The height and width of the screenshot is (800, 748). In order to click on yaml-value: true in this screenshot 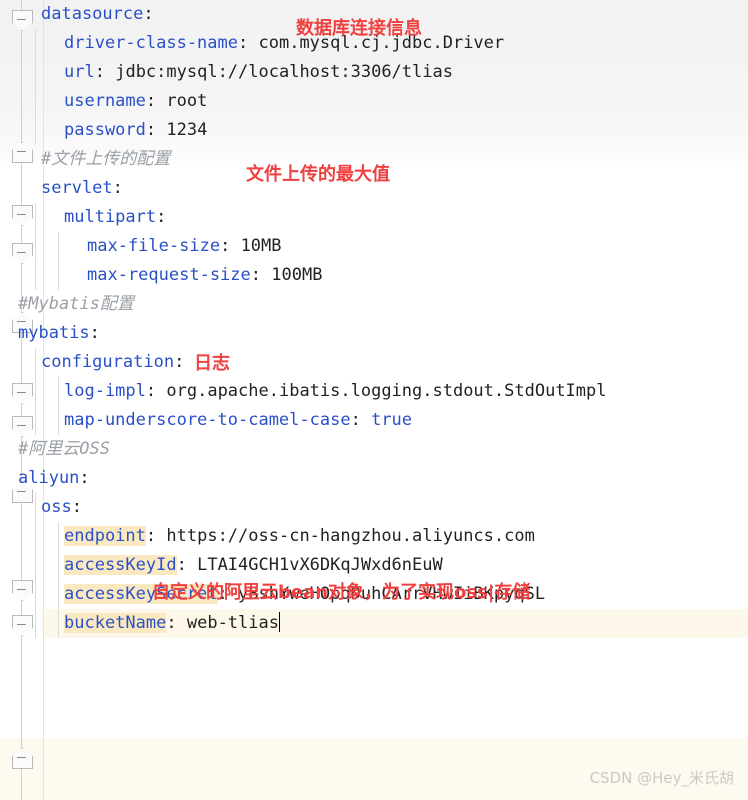, I will do `click(391, 420)`.